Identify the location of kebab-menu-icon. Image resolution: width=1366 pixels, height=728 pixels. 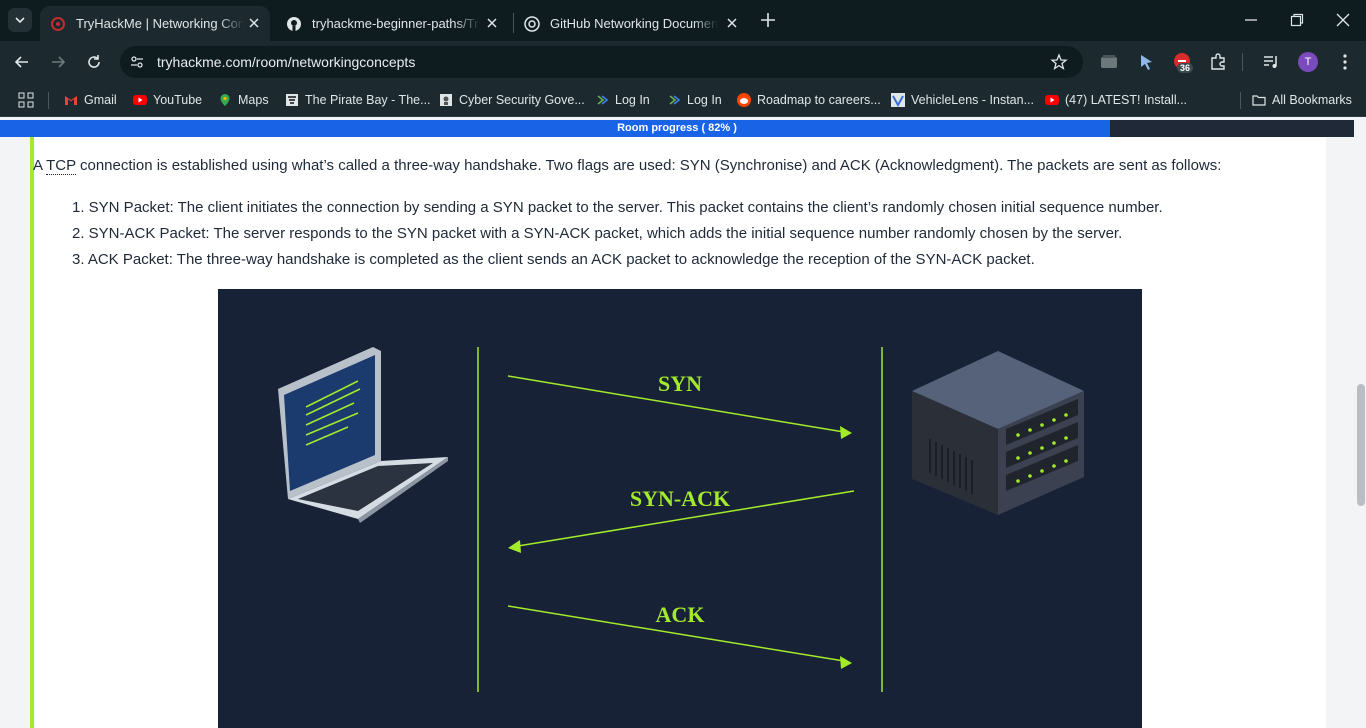
(1345, 62).